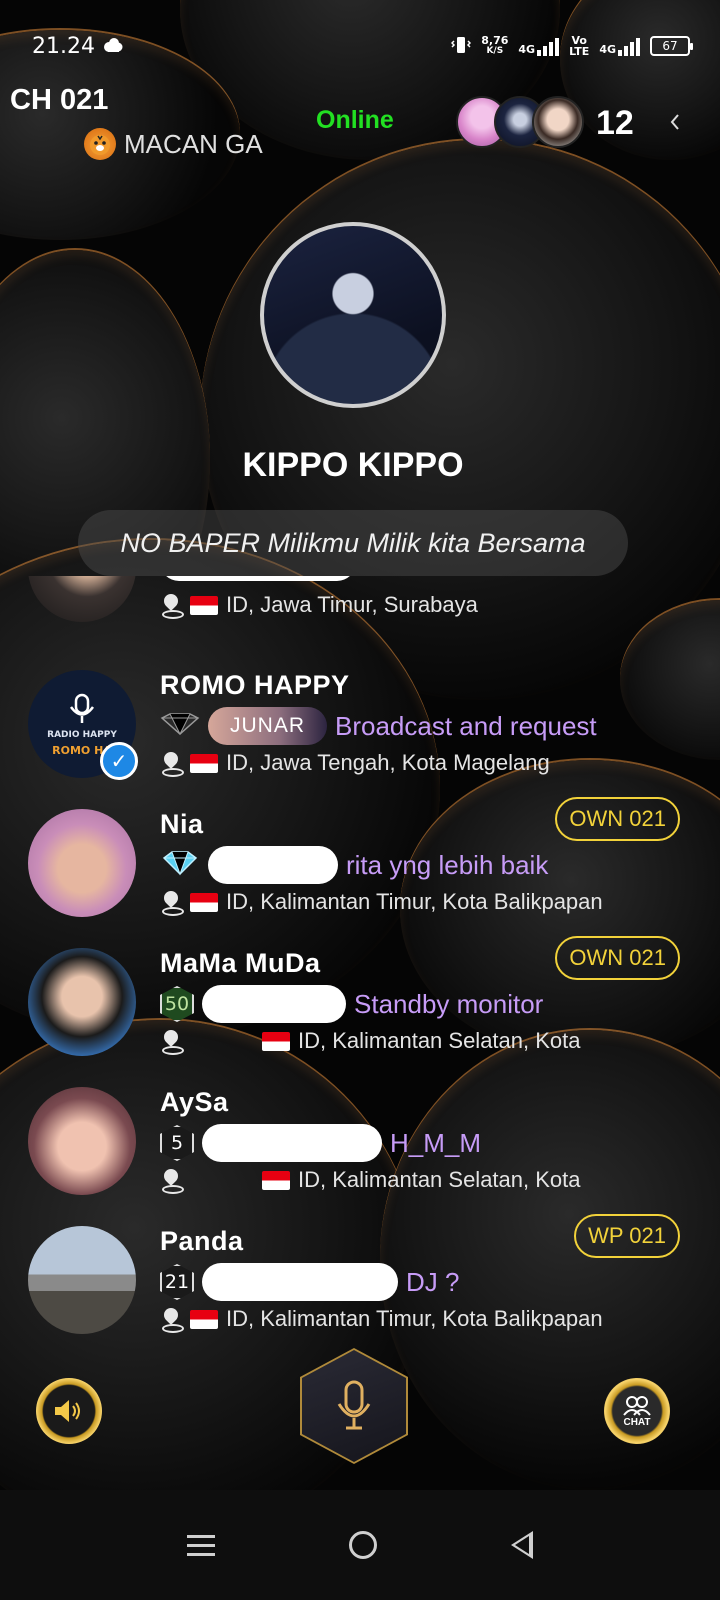  What do you see at coordinates (558, 122) in the screenshot?
I see `viewer-avatar` at bounding box center [558, 122].